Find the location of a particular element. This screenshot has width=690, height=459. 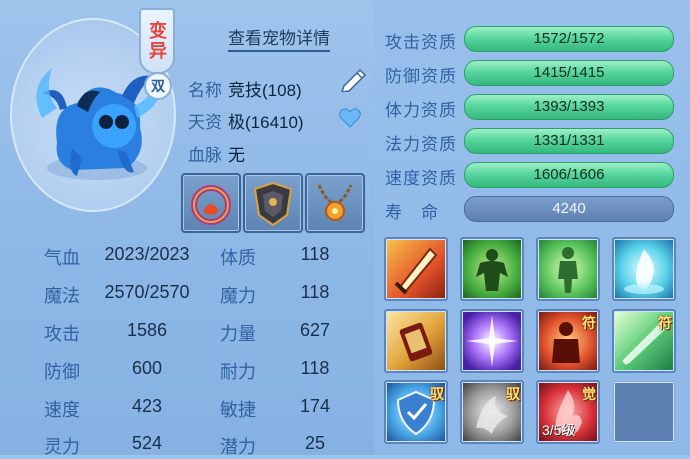

attr-value-defense: 600 is located at coordinates (147, 368).